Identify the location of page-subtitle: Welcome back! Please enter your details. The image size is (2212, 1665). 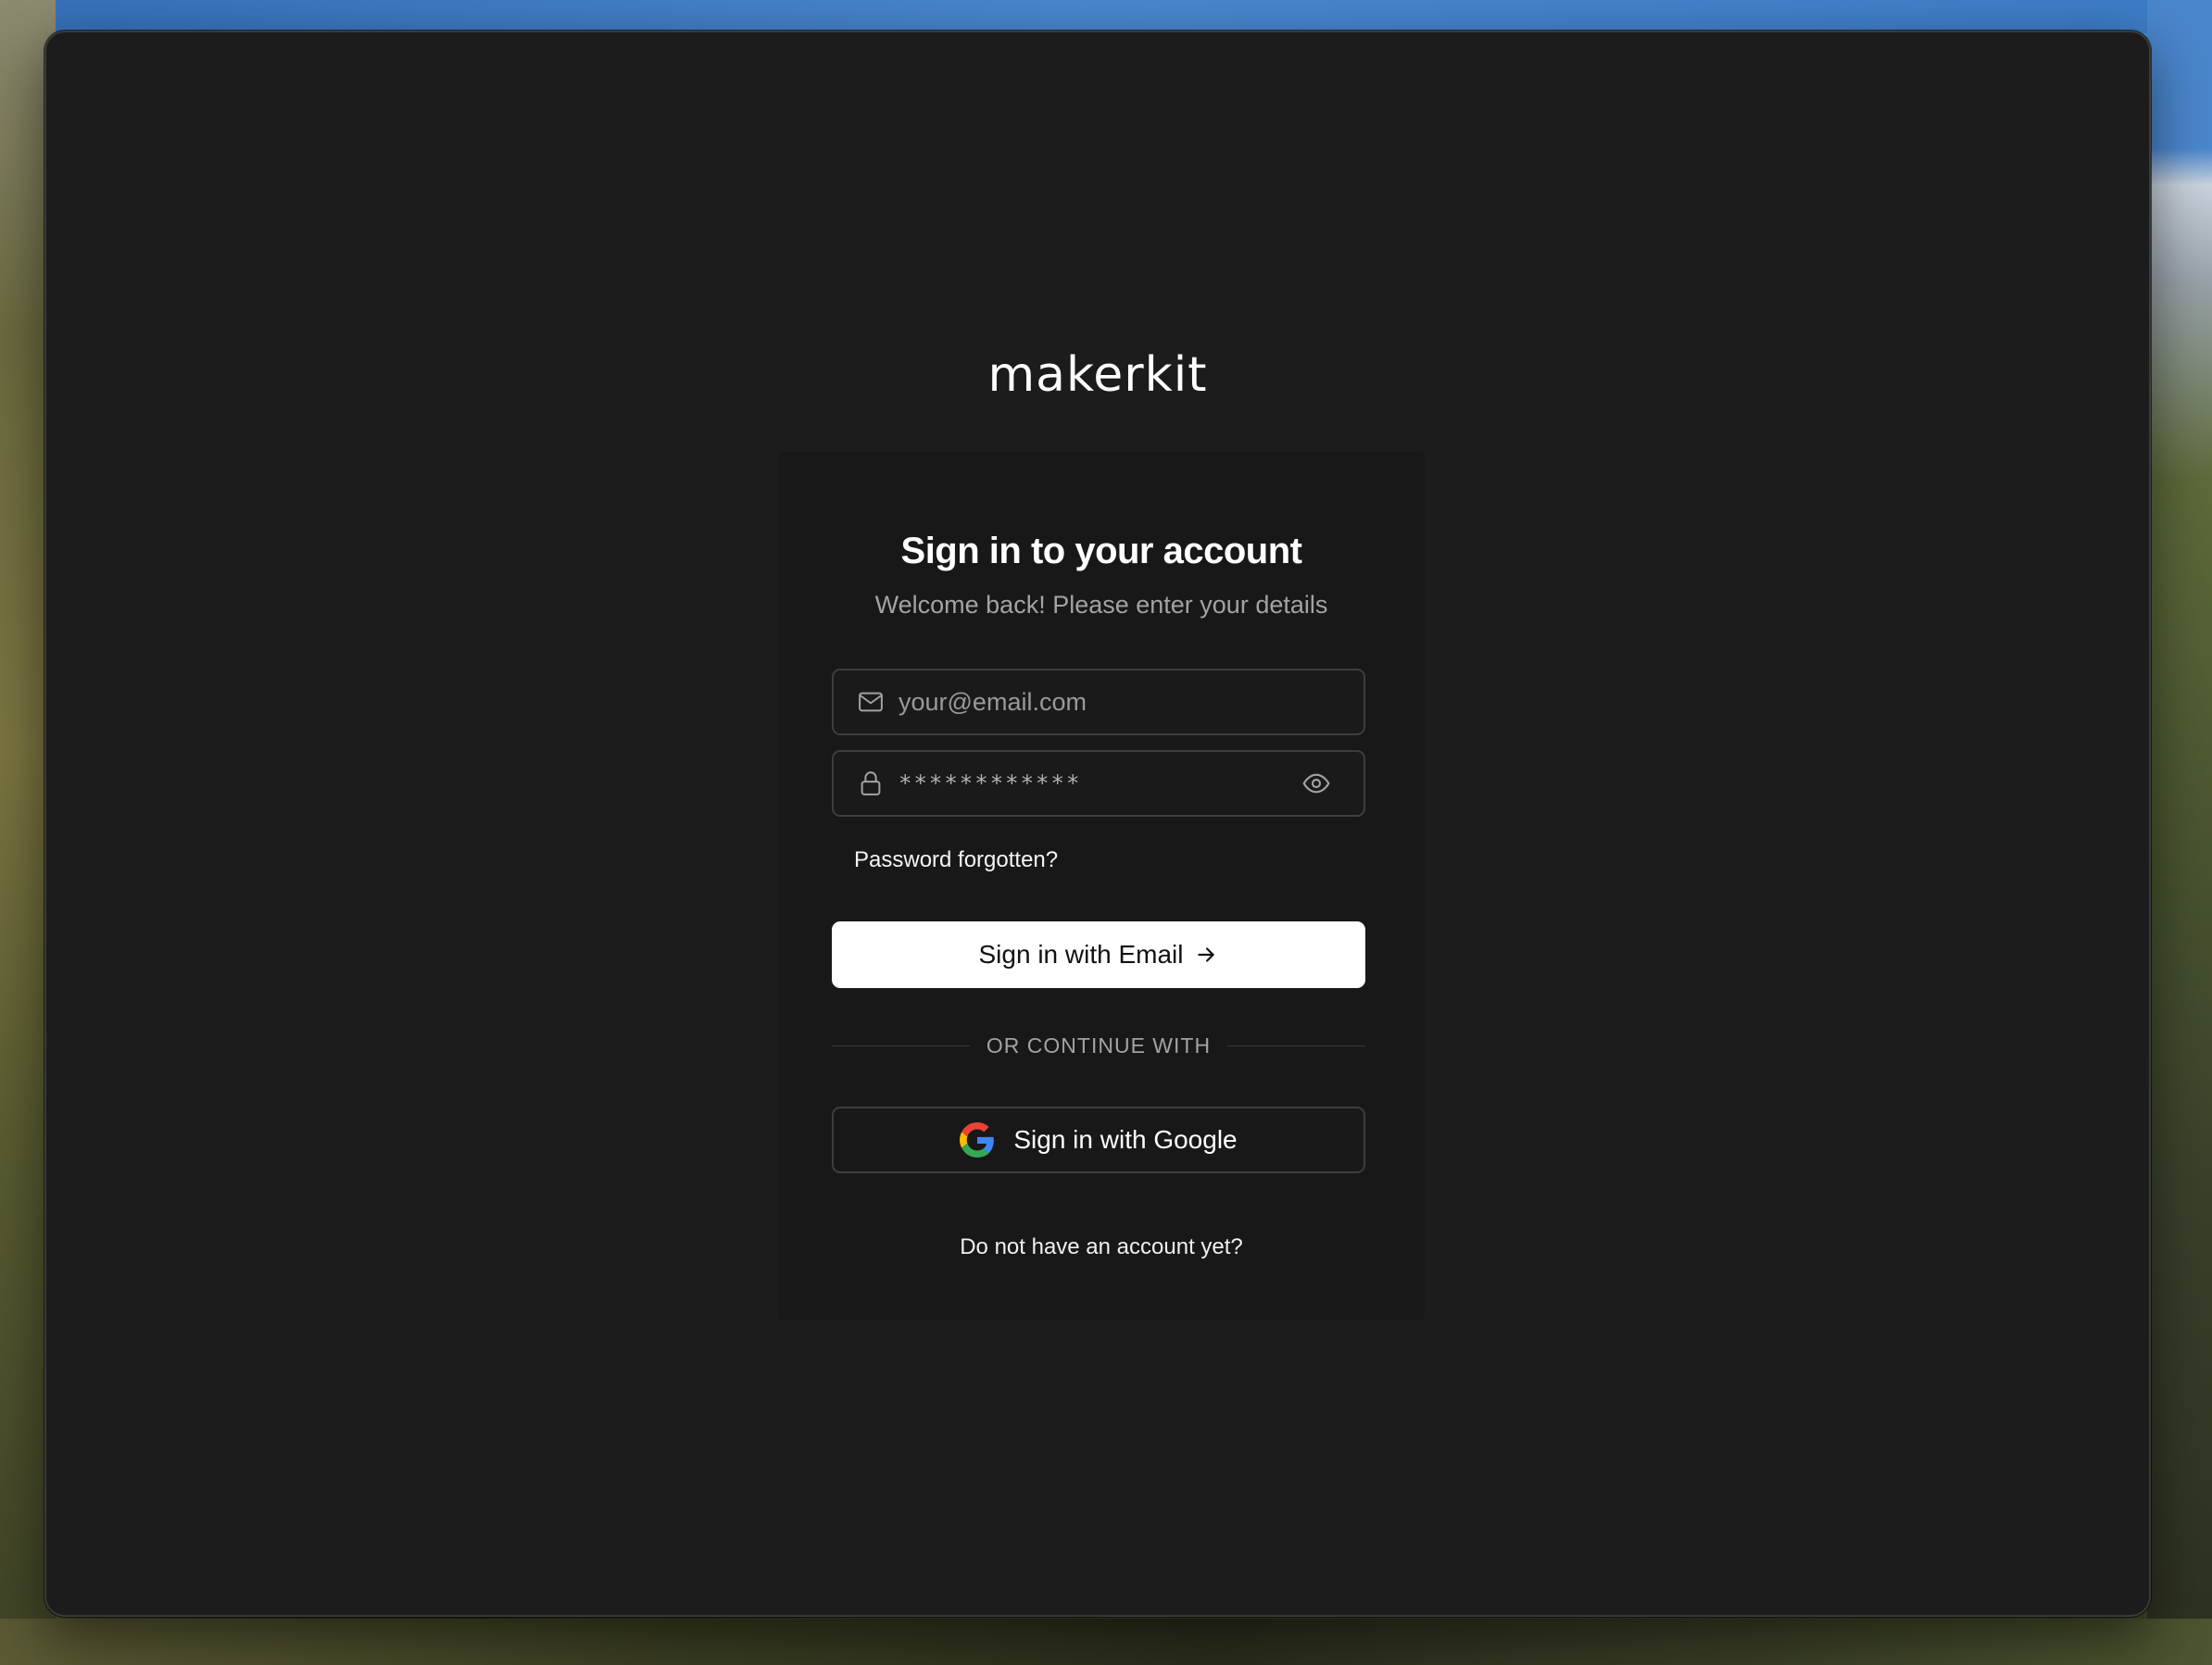
(1101, 605).